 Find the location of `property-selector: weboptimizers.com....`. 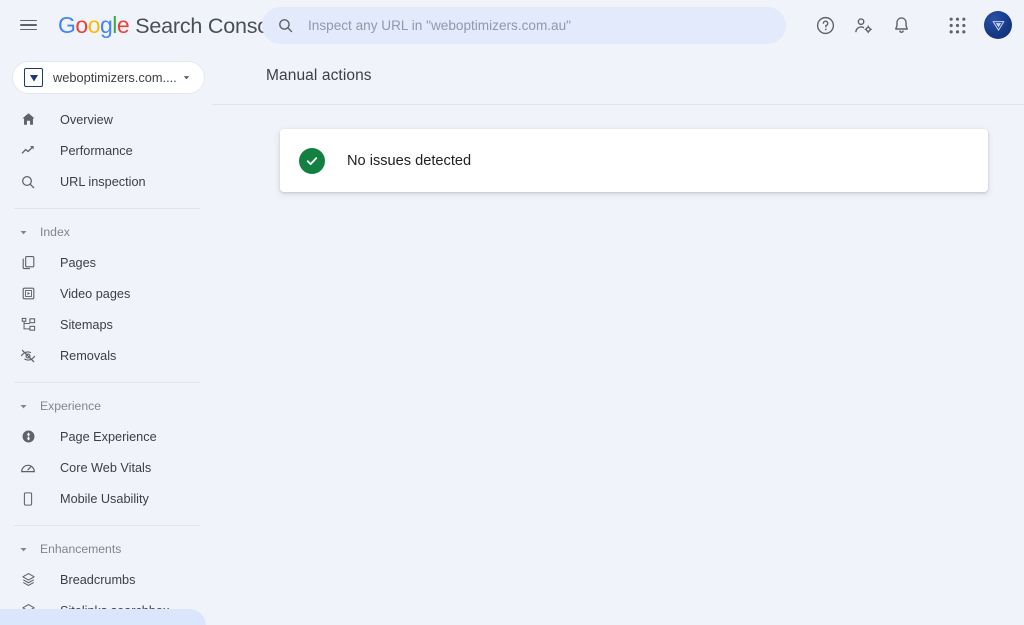

property-selector: weboptimizers.com.... is located at coordinates (108, 77).